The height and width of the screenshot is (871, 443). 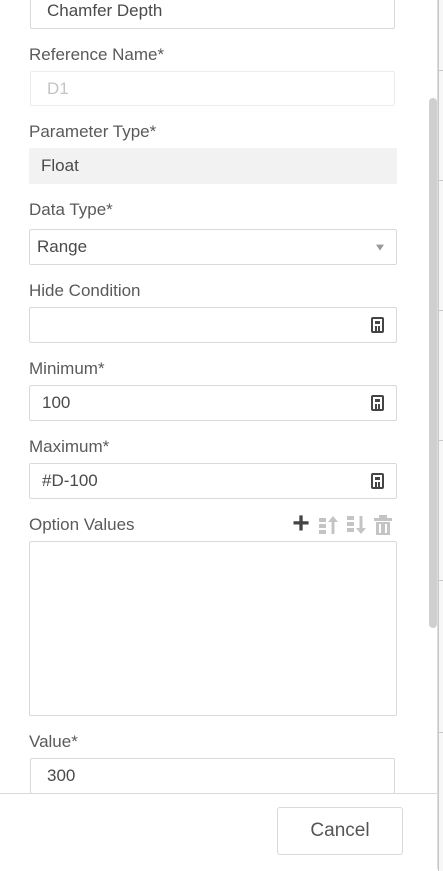 I want to click on background-window-edge, so click(x=440, y=435).